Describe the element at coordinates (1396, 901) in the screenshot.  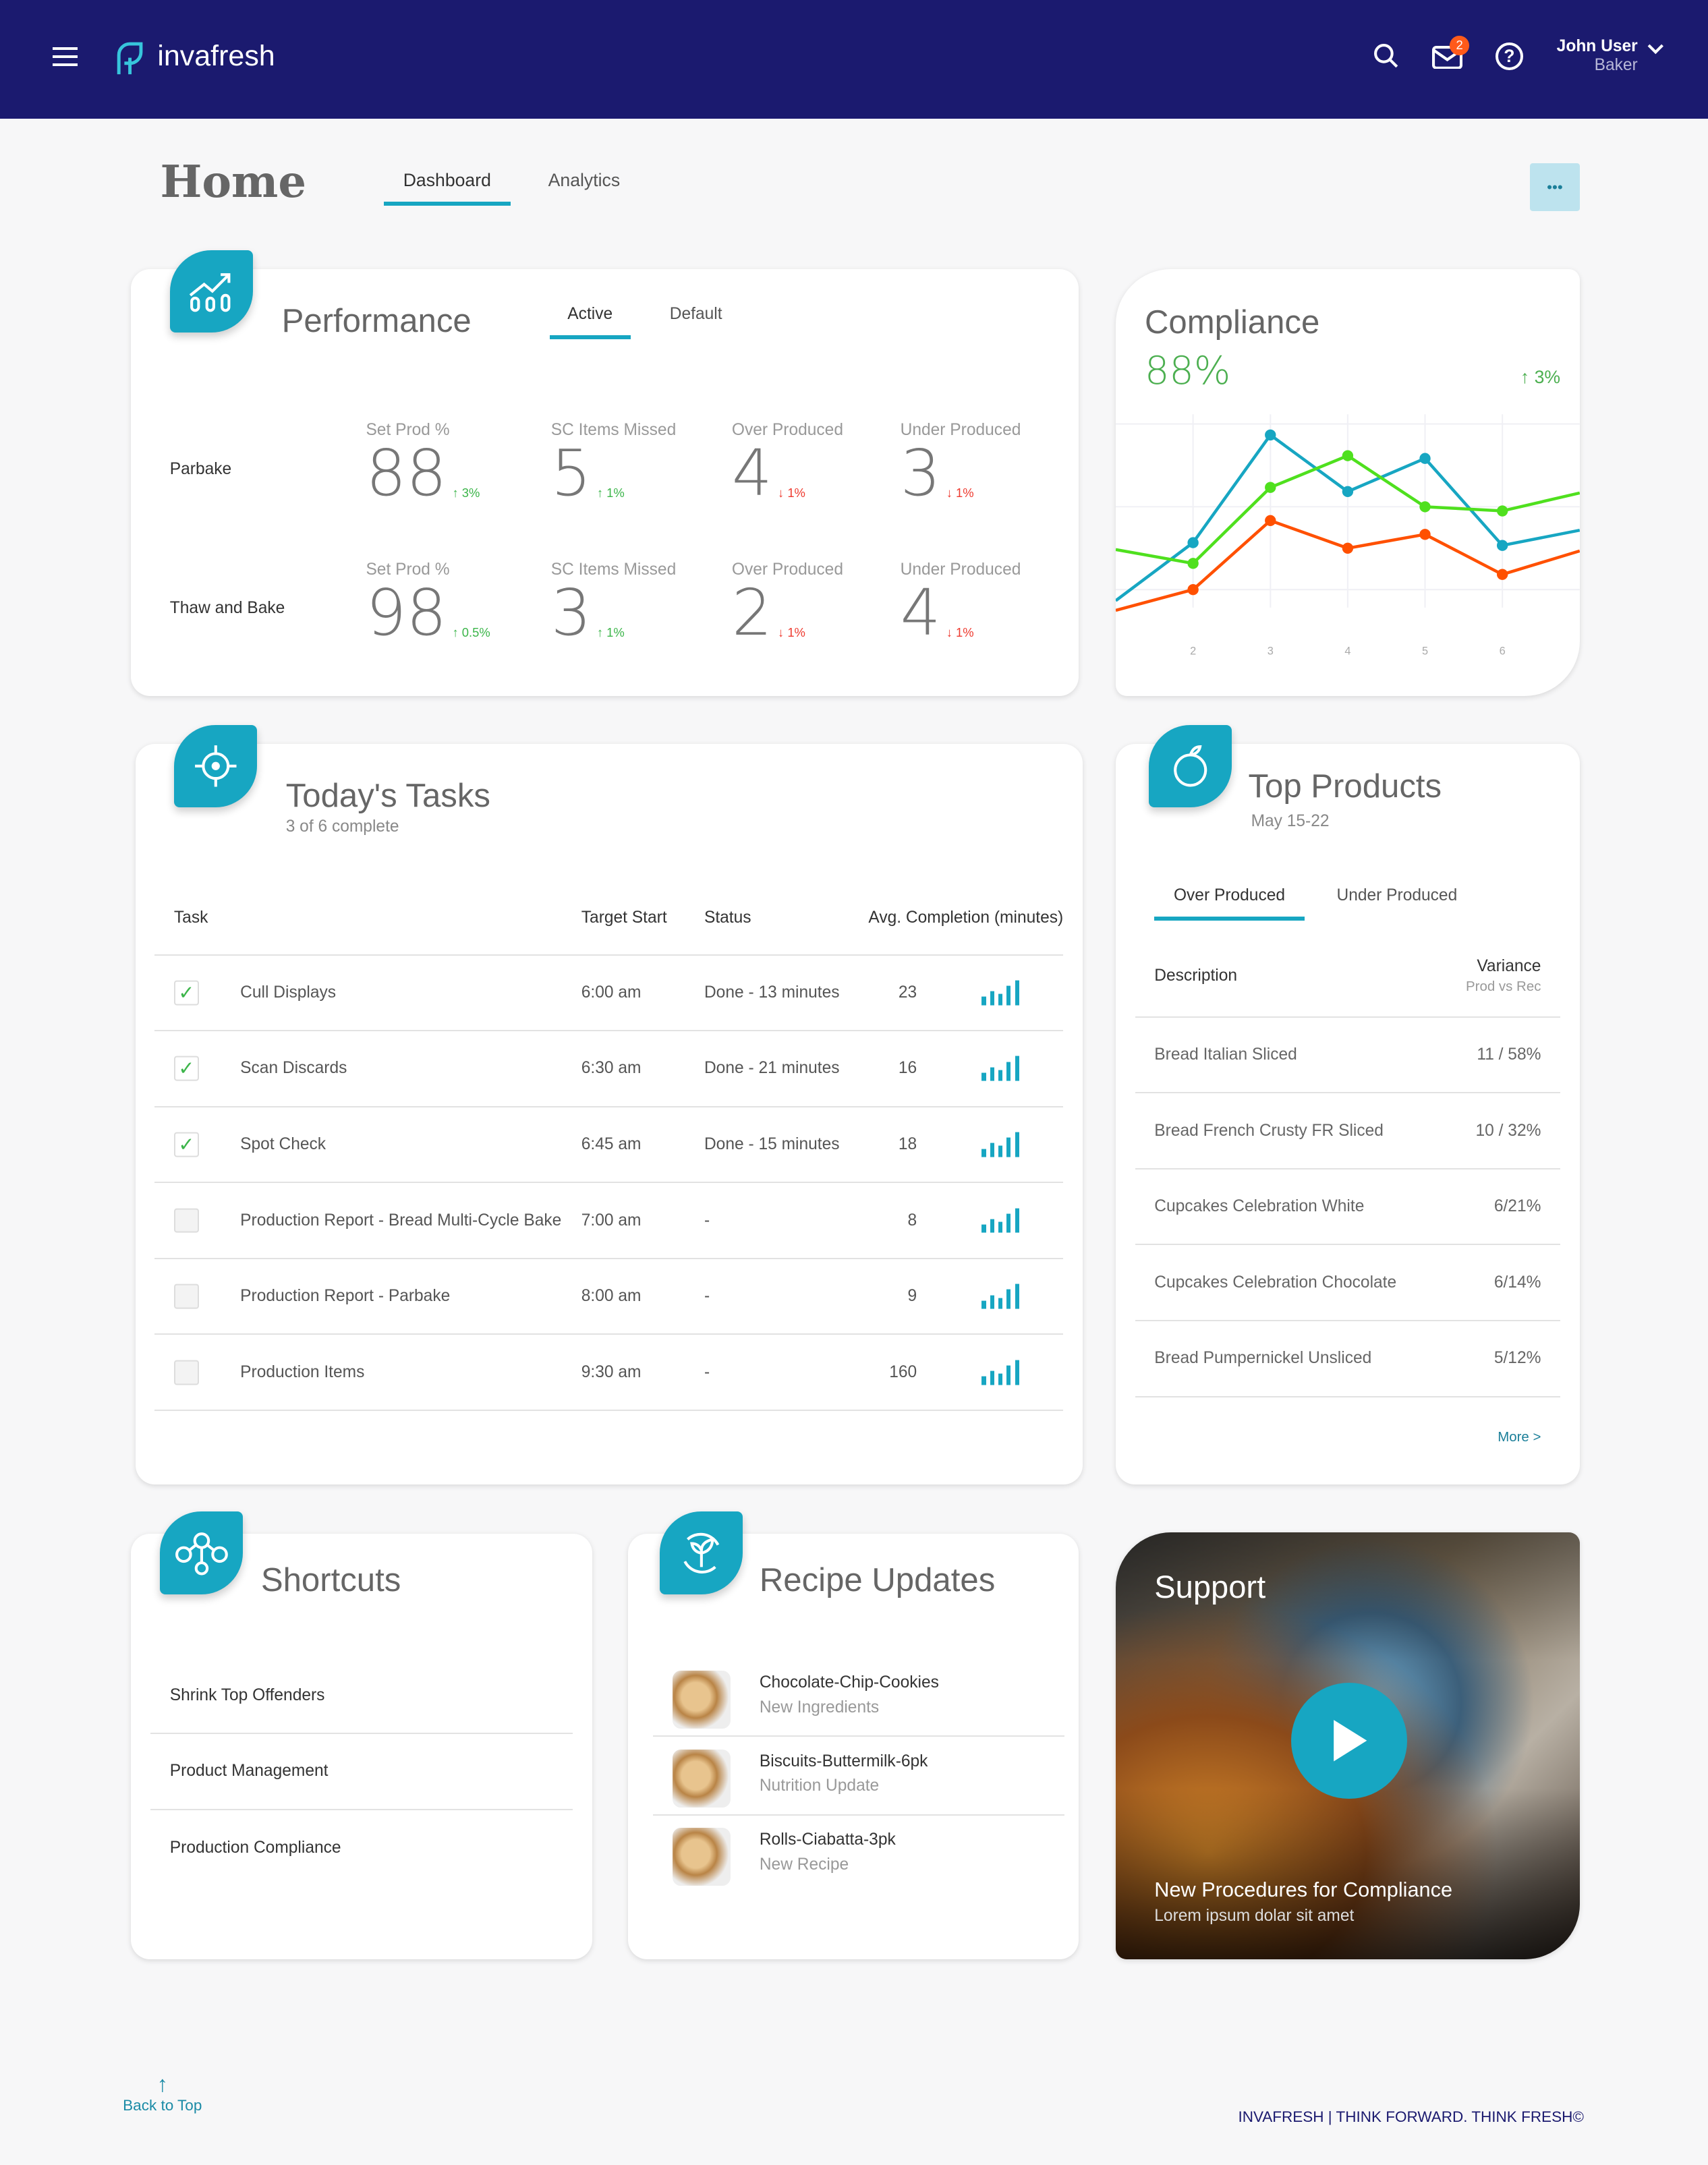
I see `tab-under-produced: Under Produced` at that location.